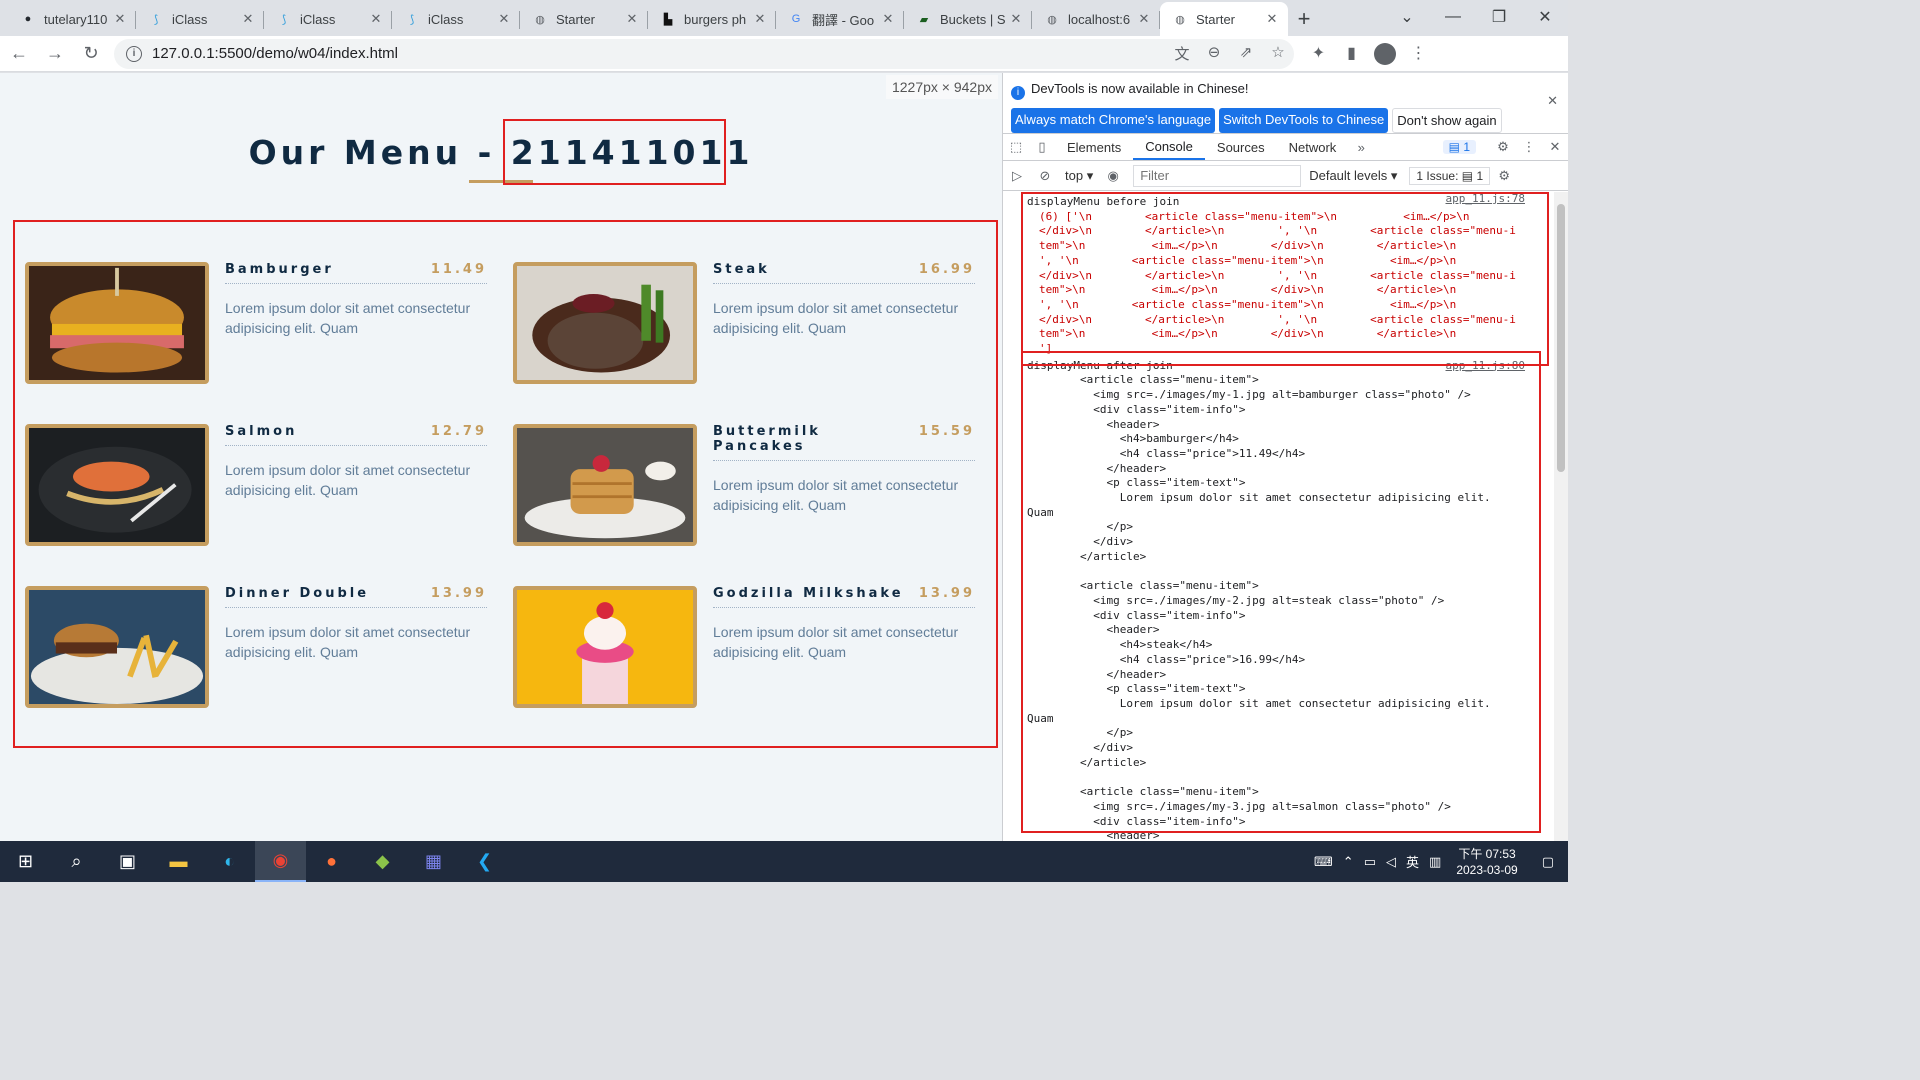 The image size is (1920, 1080). I want to click on show-hidden-icons-chevron-icon: ⌃, so click(1348, 862).